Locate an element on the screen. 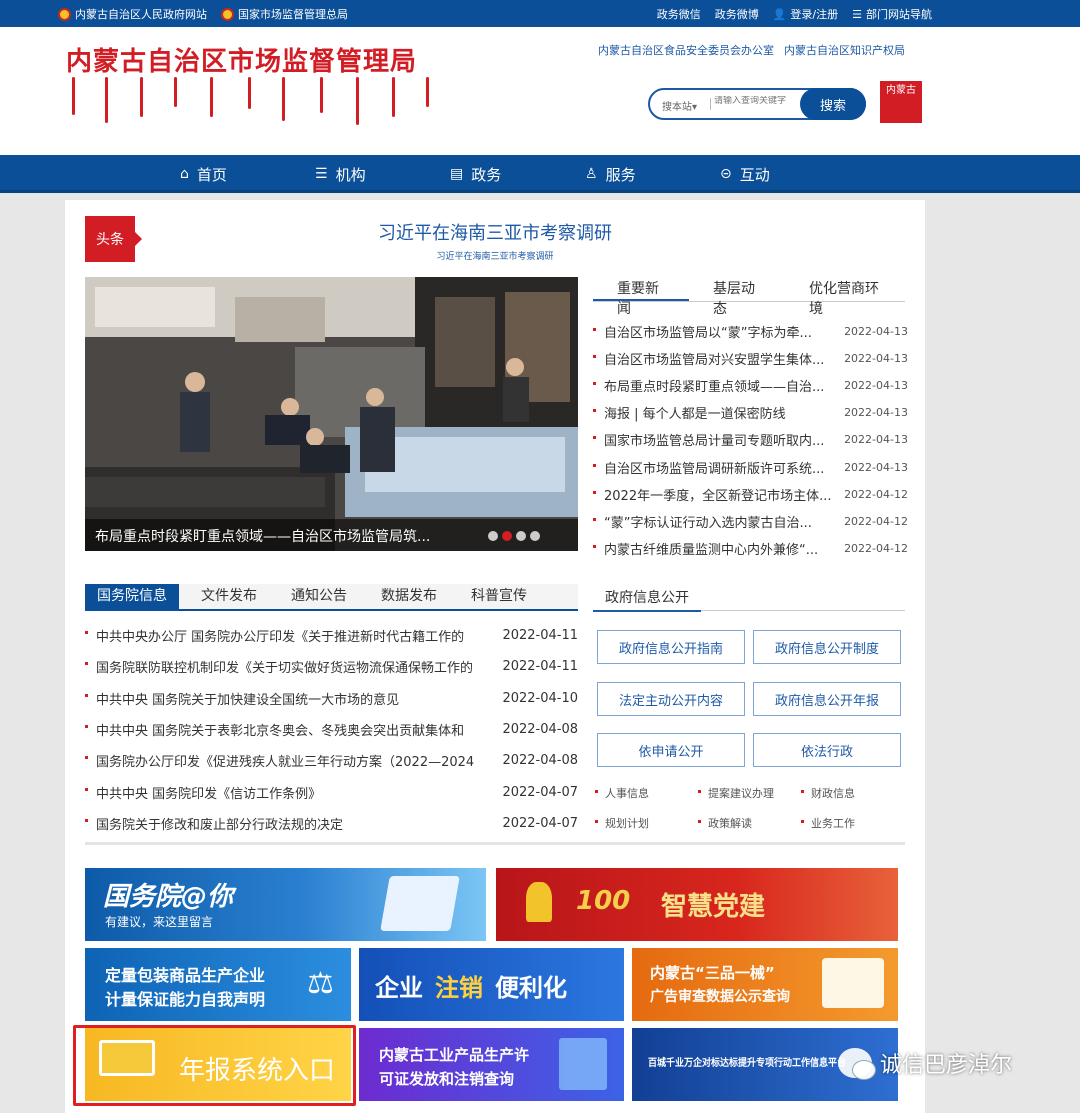  carousel-dots is located at coordinates (514, 536).